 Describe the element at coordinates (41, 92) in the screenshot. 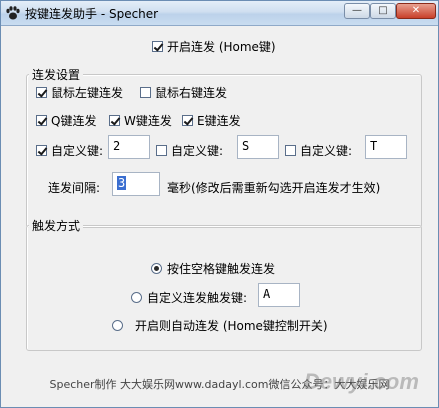

I see `mouse-left-check-icon` at that location.